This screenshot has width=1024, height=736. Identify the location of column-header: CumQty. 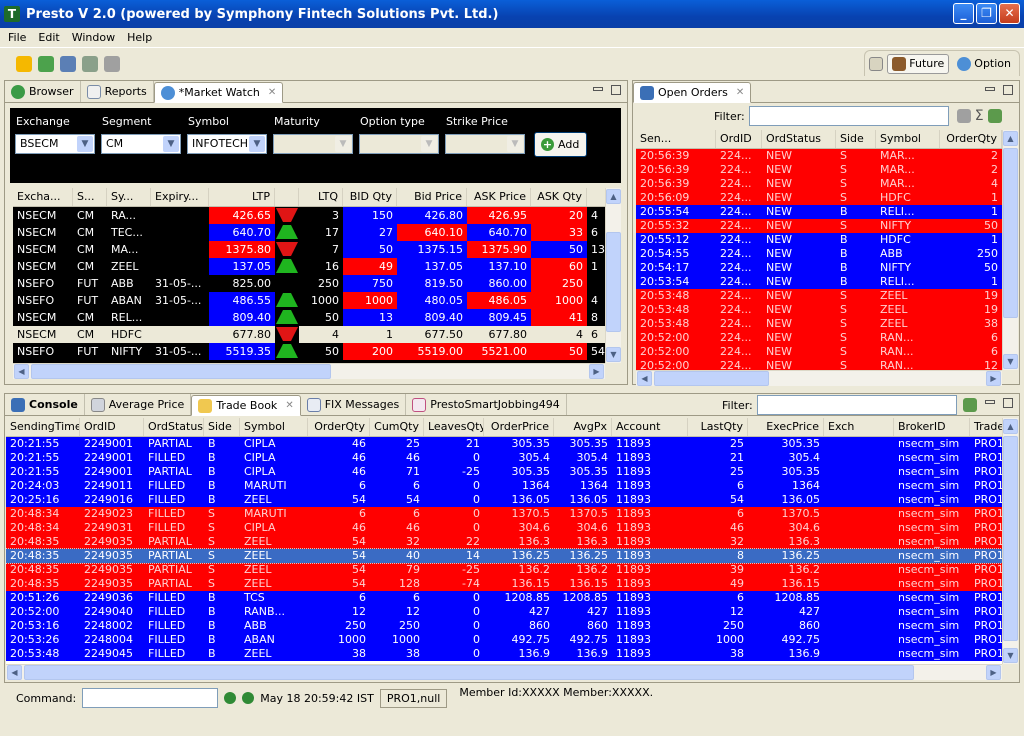
(397, 427).